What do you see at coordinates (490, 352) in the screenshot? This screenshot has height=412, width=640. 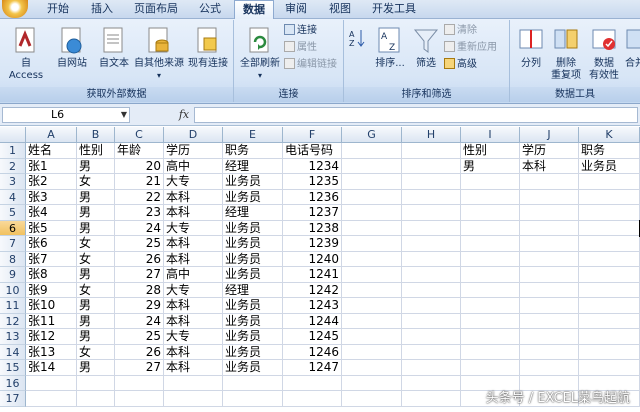 I see `cell-I14` at bounding box center [490, 352].